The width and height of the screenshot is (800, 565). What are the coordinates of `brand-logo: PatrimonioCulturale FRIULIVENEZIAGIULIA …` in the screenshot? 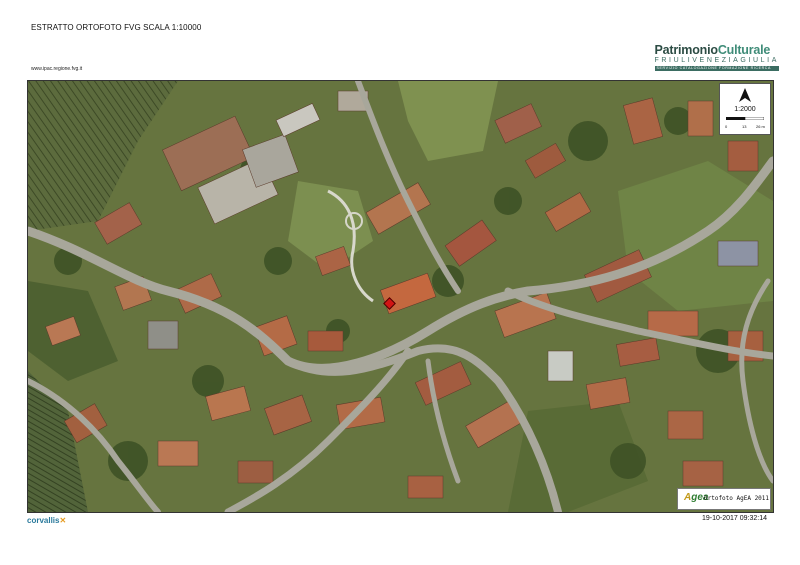 It's located at (716, 57).